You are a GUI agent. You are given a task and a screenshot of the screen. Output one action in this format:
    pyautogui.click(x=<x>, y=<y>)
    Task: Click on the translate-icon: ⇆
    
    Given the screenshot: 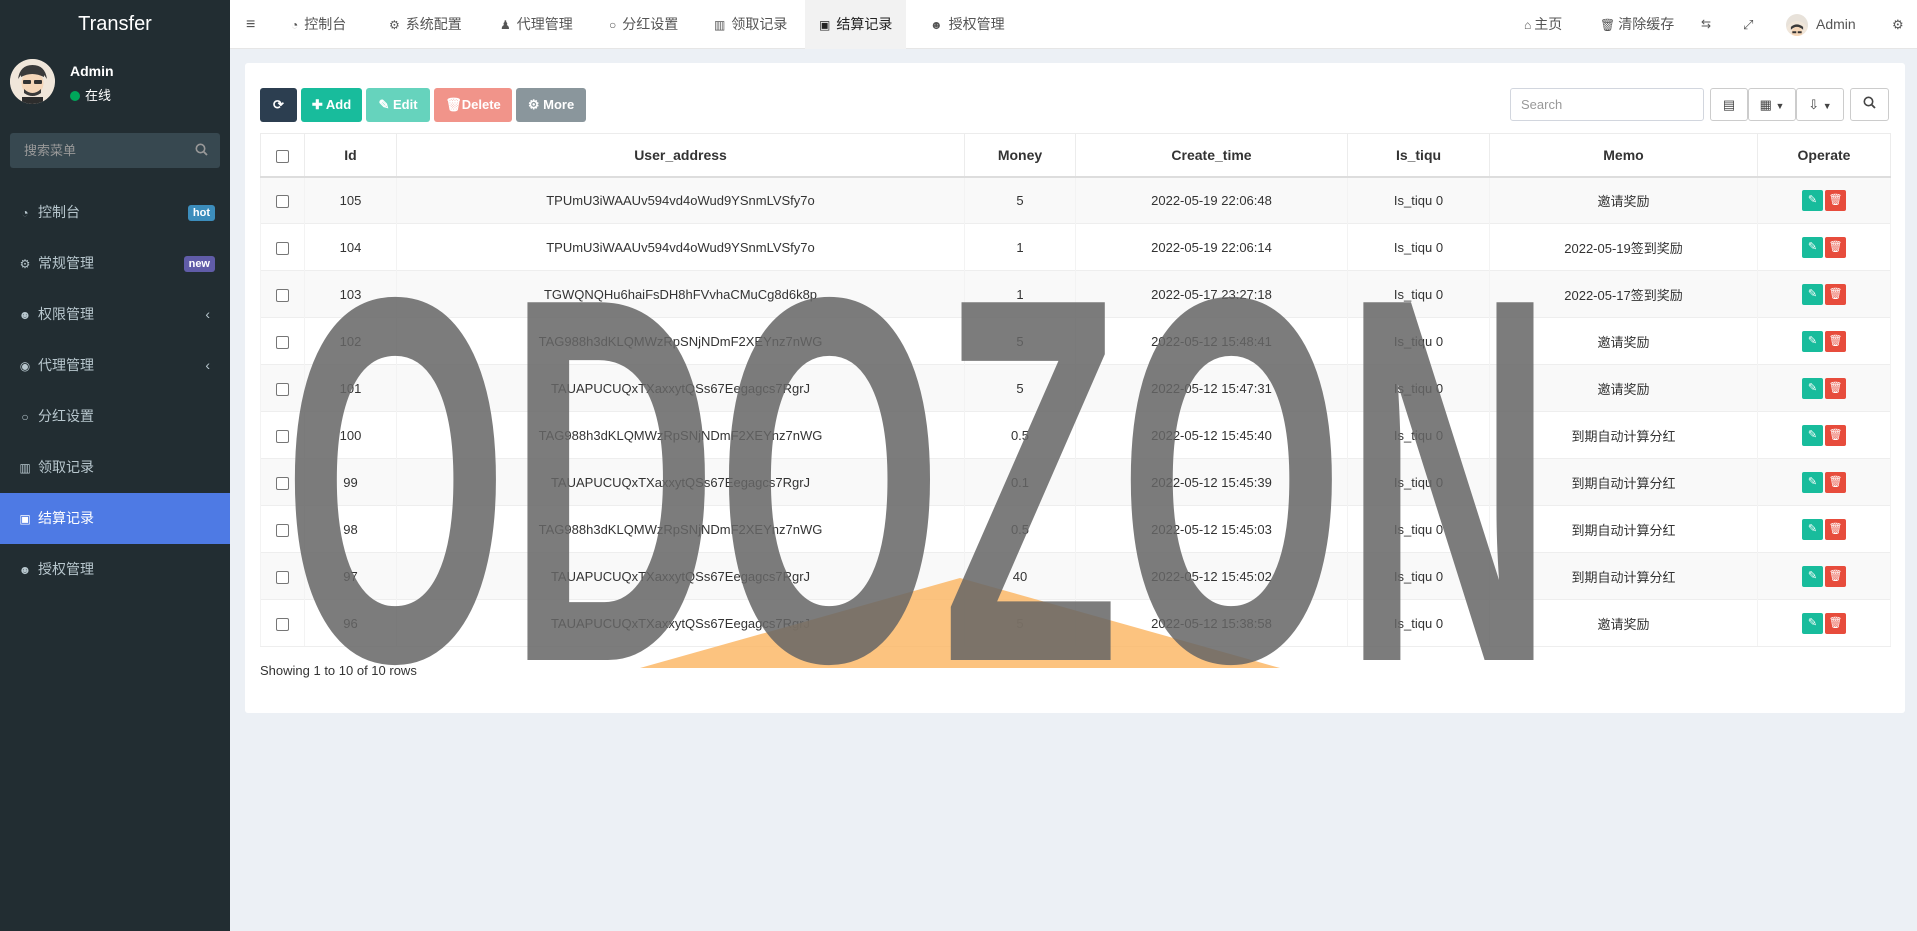 What is the action you would take?
    pyautogui.click(x=1706, y=24)
    